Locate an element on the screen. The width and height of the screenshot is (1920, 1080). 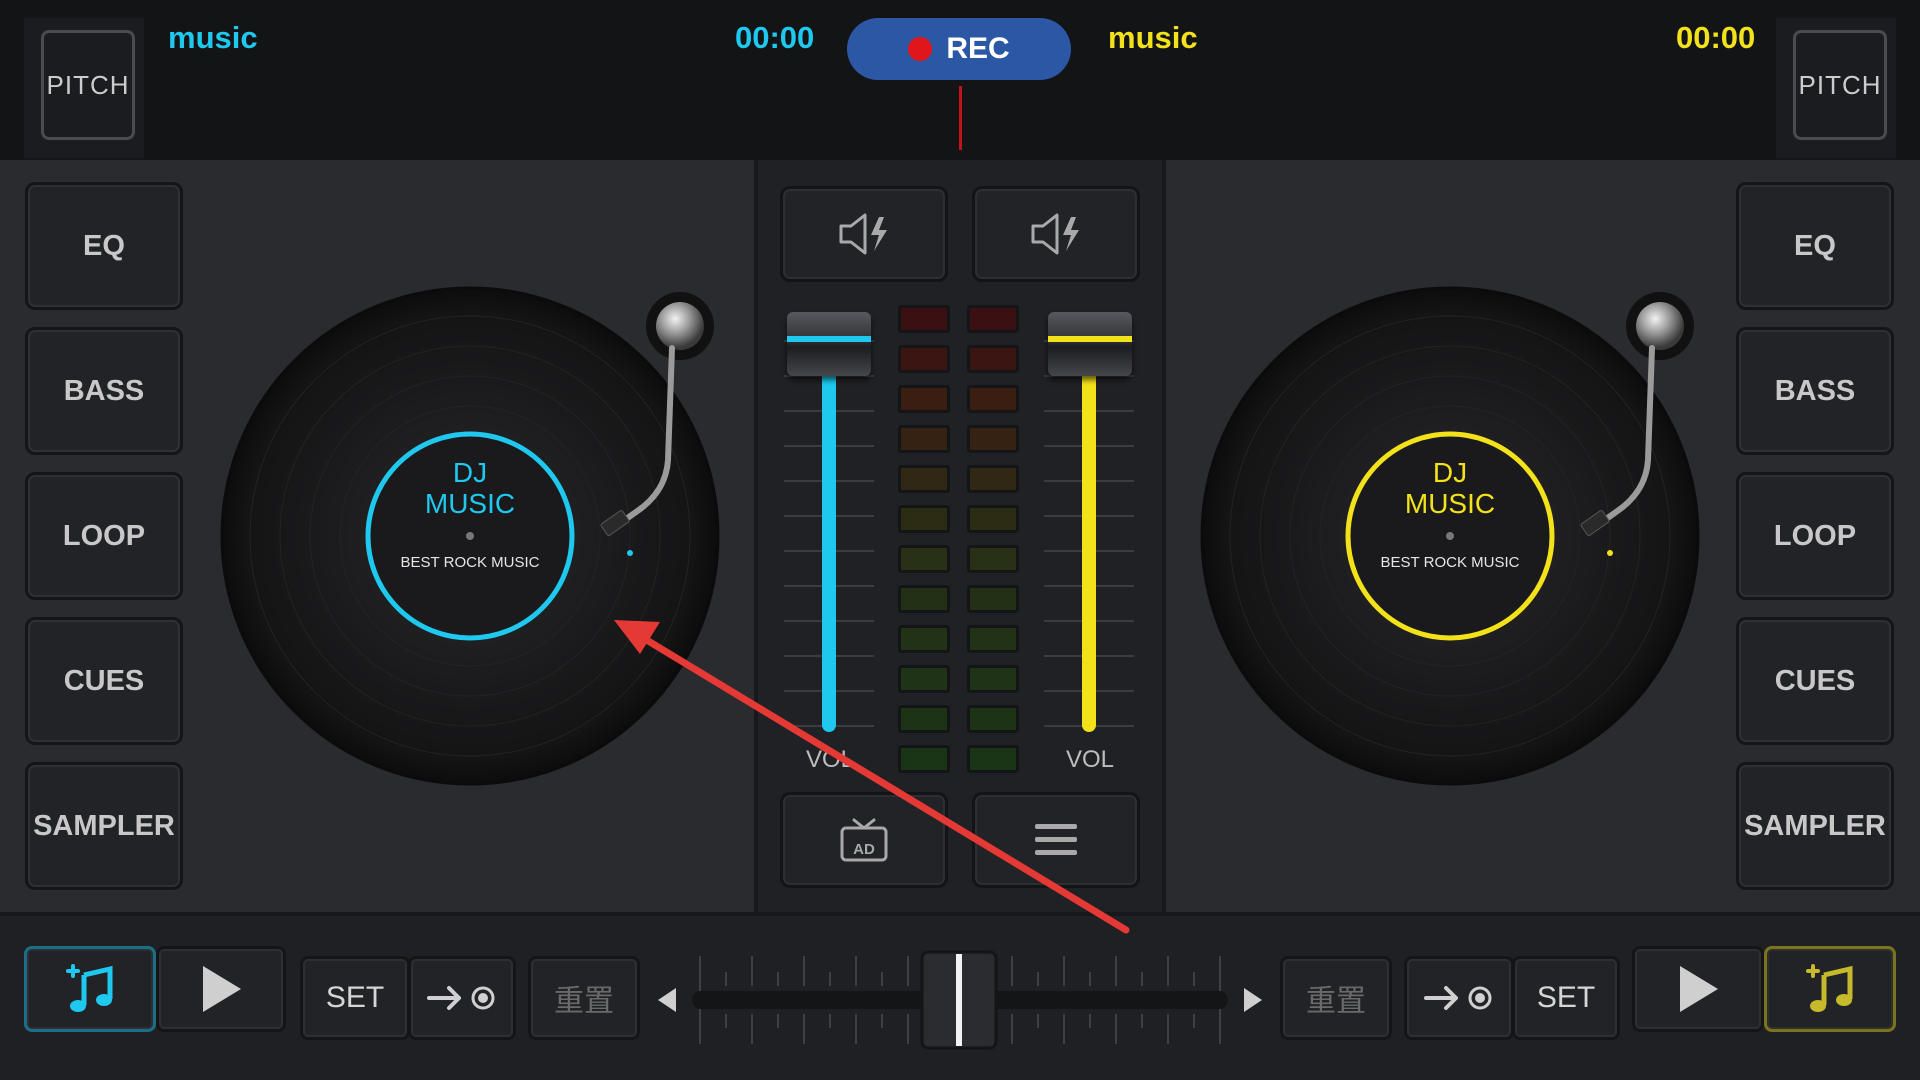
right-bass-button: BASS is located at coordinates (1815, 391).